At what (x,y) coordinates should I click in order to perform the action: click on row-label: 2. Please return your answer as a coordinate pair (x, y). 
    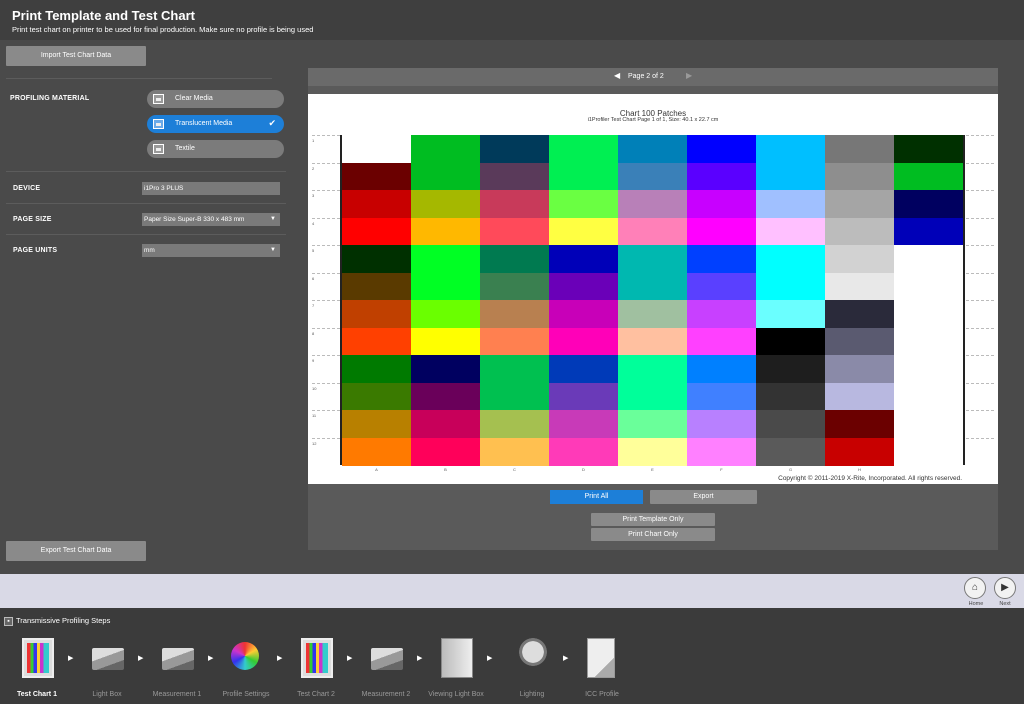
    Looking at the image, I should click on (313, 168).